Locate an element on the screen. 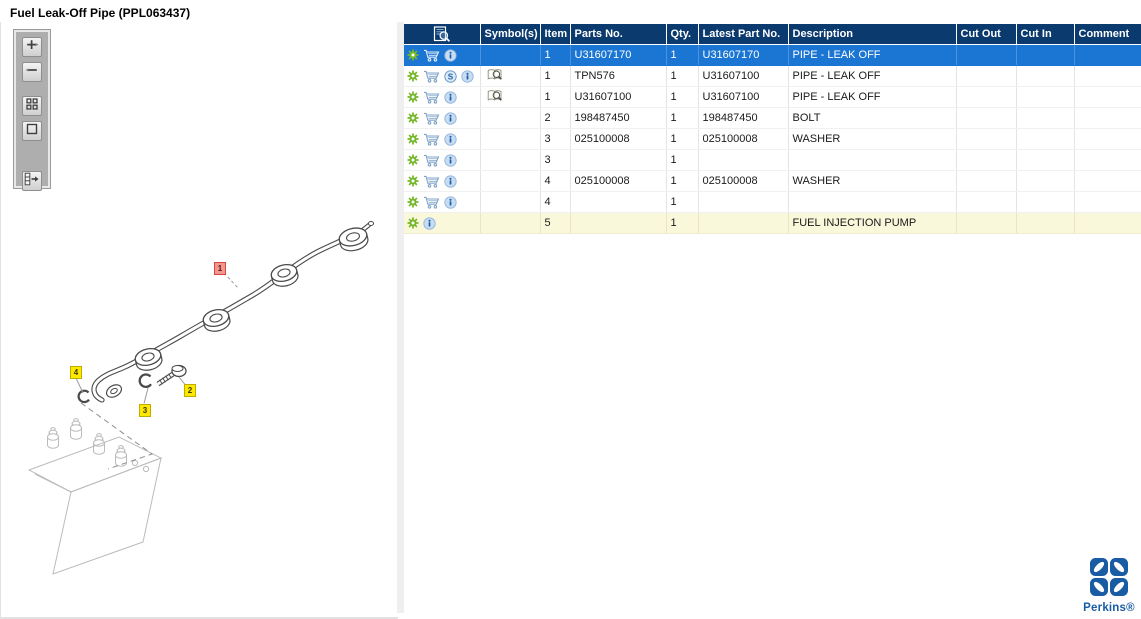 The image size is (1141, 619). symbol-s-icon: S is located at coordinates (450, 76).